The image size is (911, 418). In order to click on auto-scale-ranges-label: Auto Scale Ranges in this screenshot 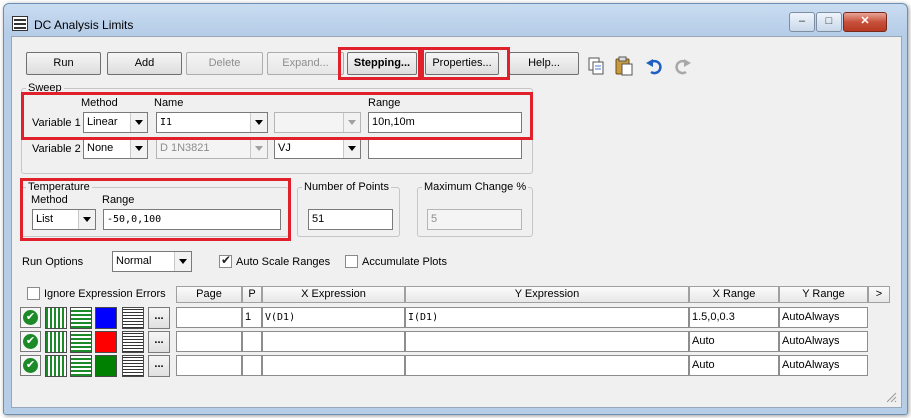, I will do `click(283, 262)`.